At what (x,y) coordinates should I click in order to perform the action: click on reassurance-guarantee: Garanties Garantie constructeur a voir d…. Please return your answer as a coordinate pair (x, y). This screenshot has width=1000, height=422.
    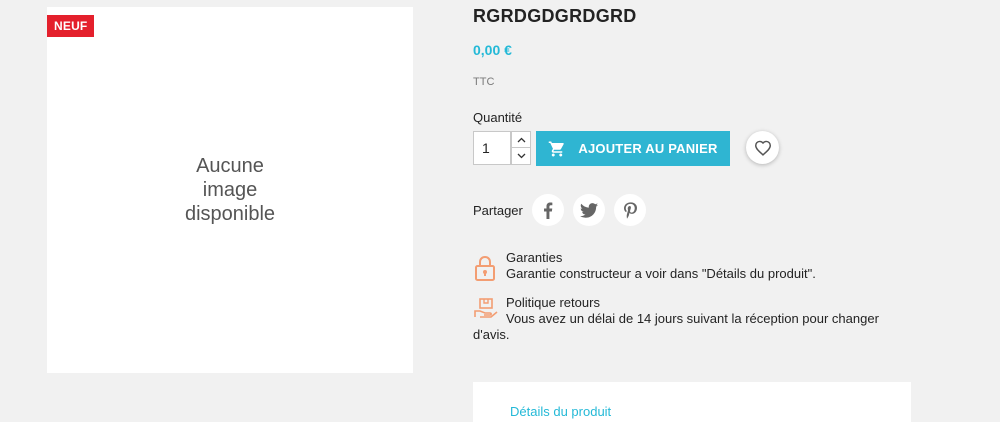
    Looking at the image, I should click on (683, 266).